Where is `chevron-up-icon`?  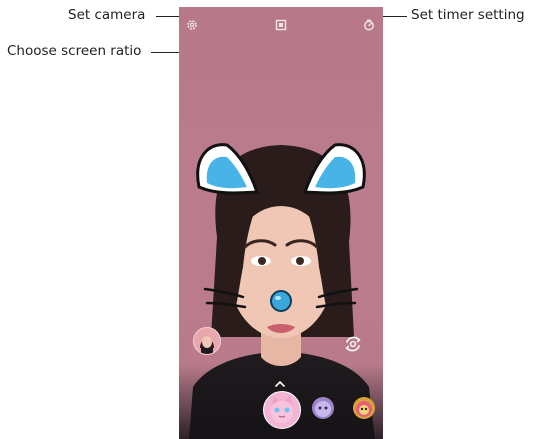
chevron-up-icon is located at coordinates (280, 384).